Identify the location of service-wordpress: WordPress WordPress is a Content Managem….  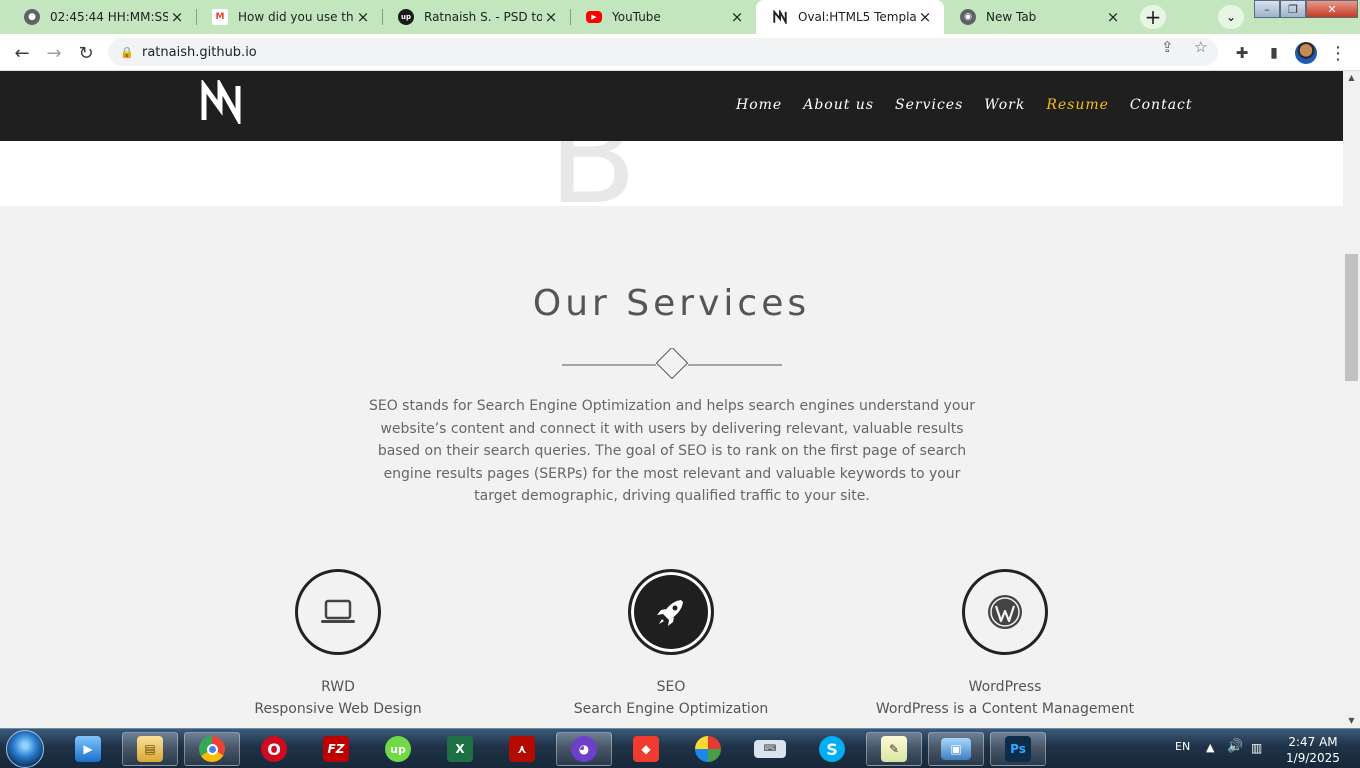
(1005, 643).